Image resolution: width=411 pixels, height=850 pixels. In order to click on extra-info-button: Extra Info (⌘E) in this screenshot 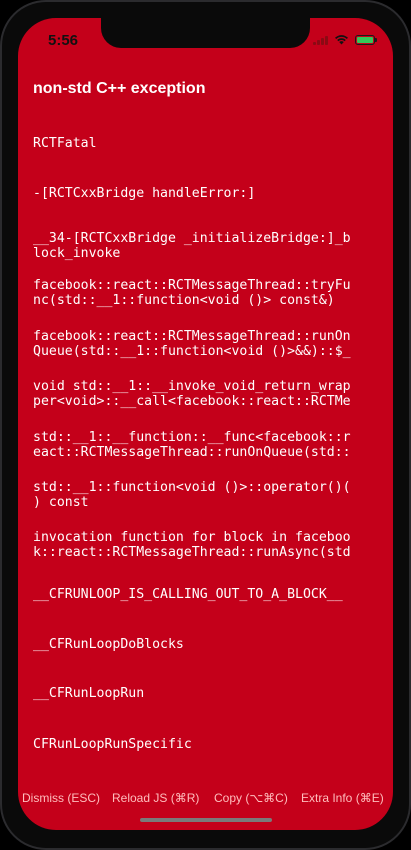, I will do `click(342, 798)`.